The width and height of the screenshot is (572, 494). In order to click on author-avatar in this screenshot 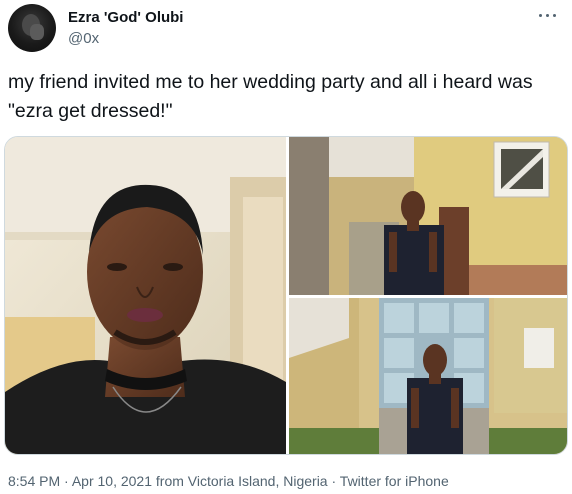, I will do `click(32, 28)`.